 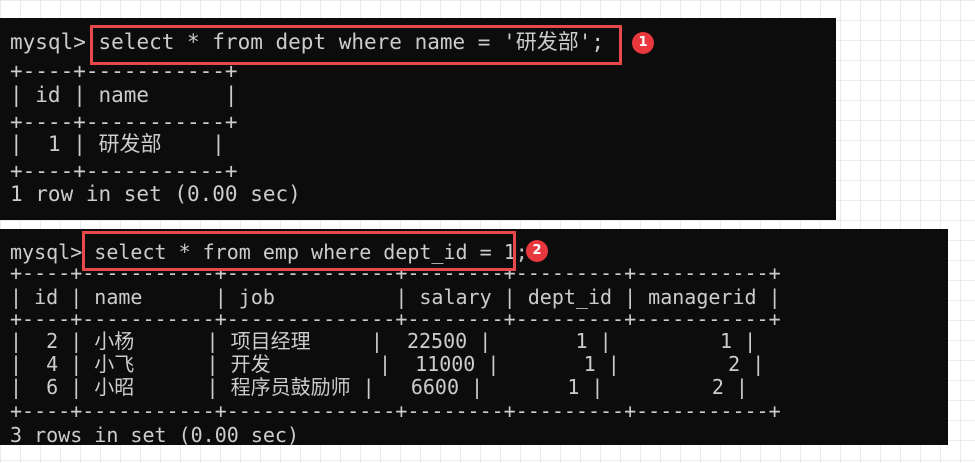 I want to click on mysql-prompt: mysql>, so click(x=48, y=42).